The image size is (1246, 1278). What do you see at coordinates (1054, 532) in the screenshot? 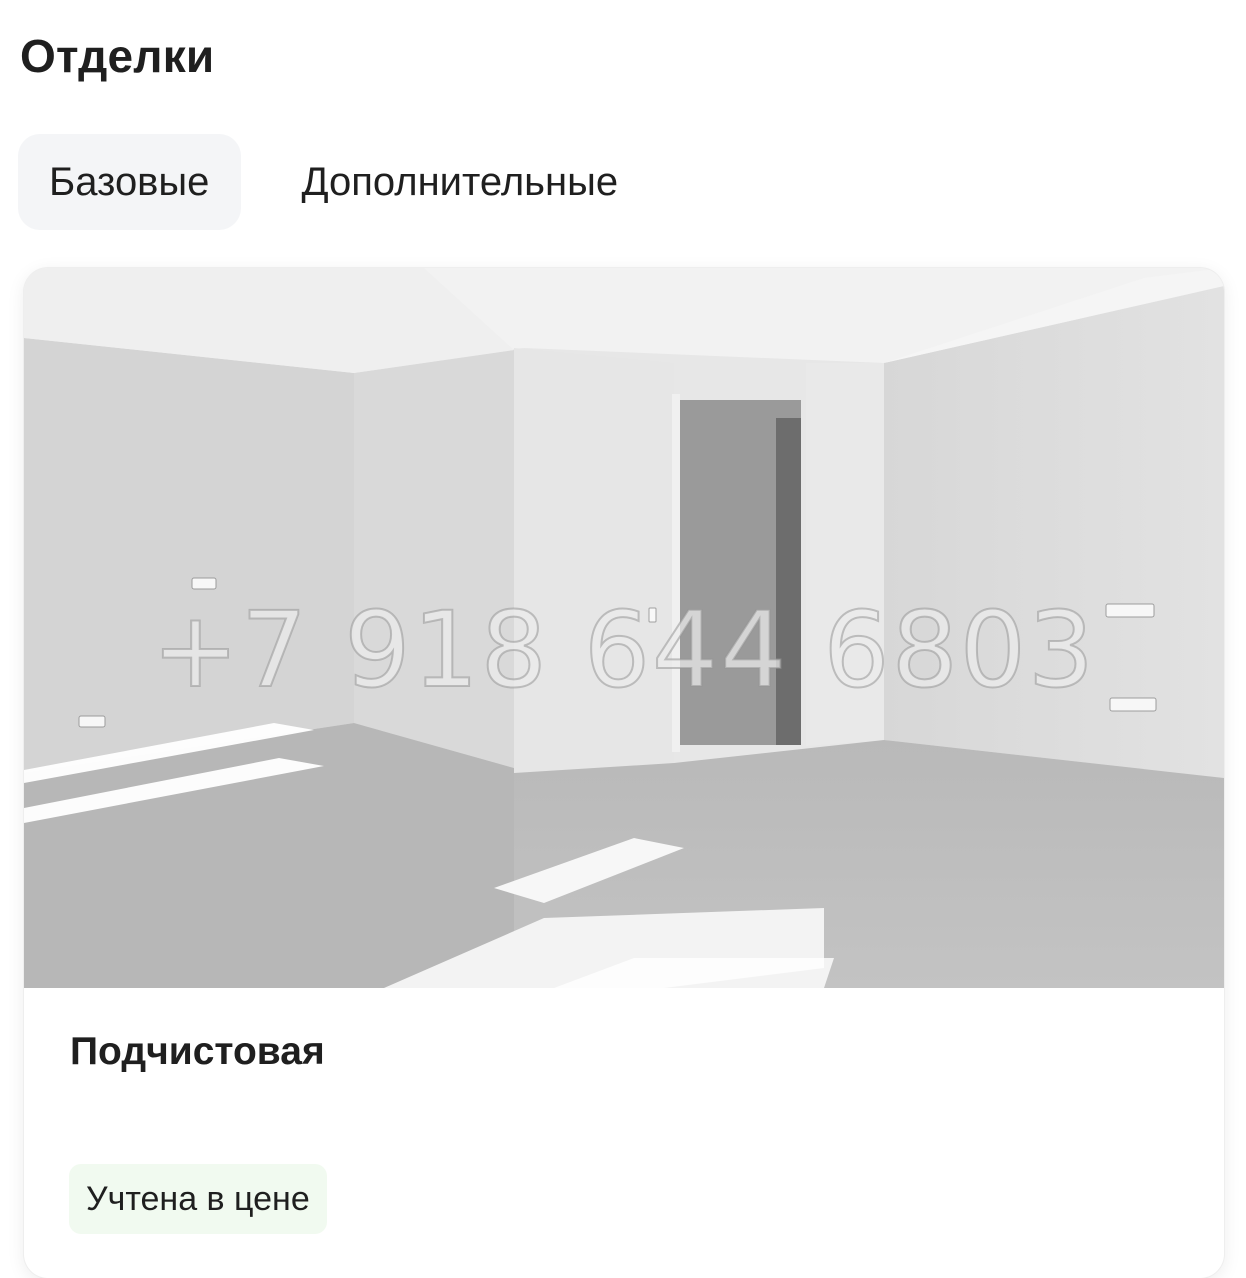
I see `right-wall` at bounding box center [1054, 532].